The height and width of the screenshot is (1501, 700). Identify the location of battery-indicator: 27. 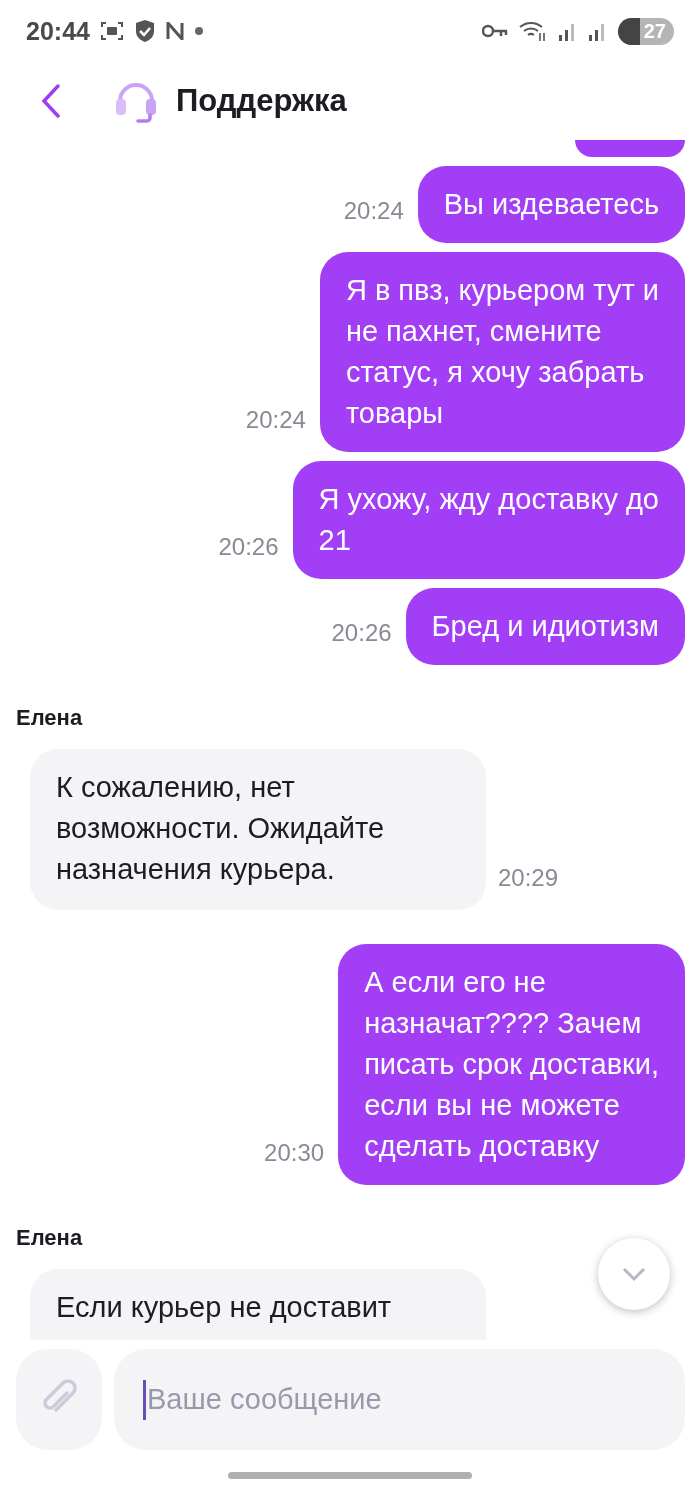
(645, 31).